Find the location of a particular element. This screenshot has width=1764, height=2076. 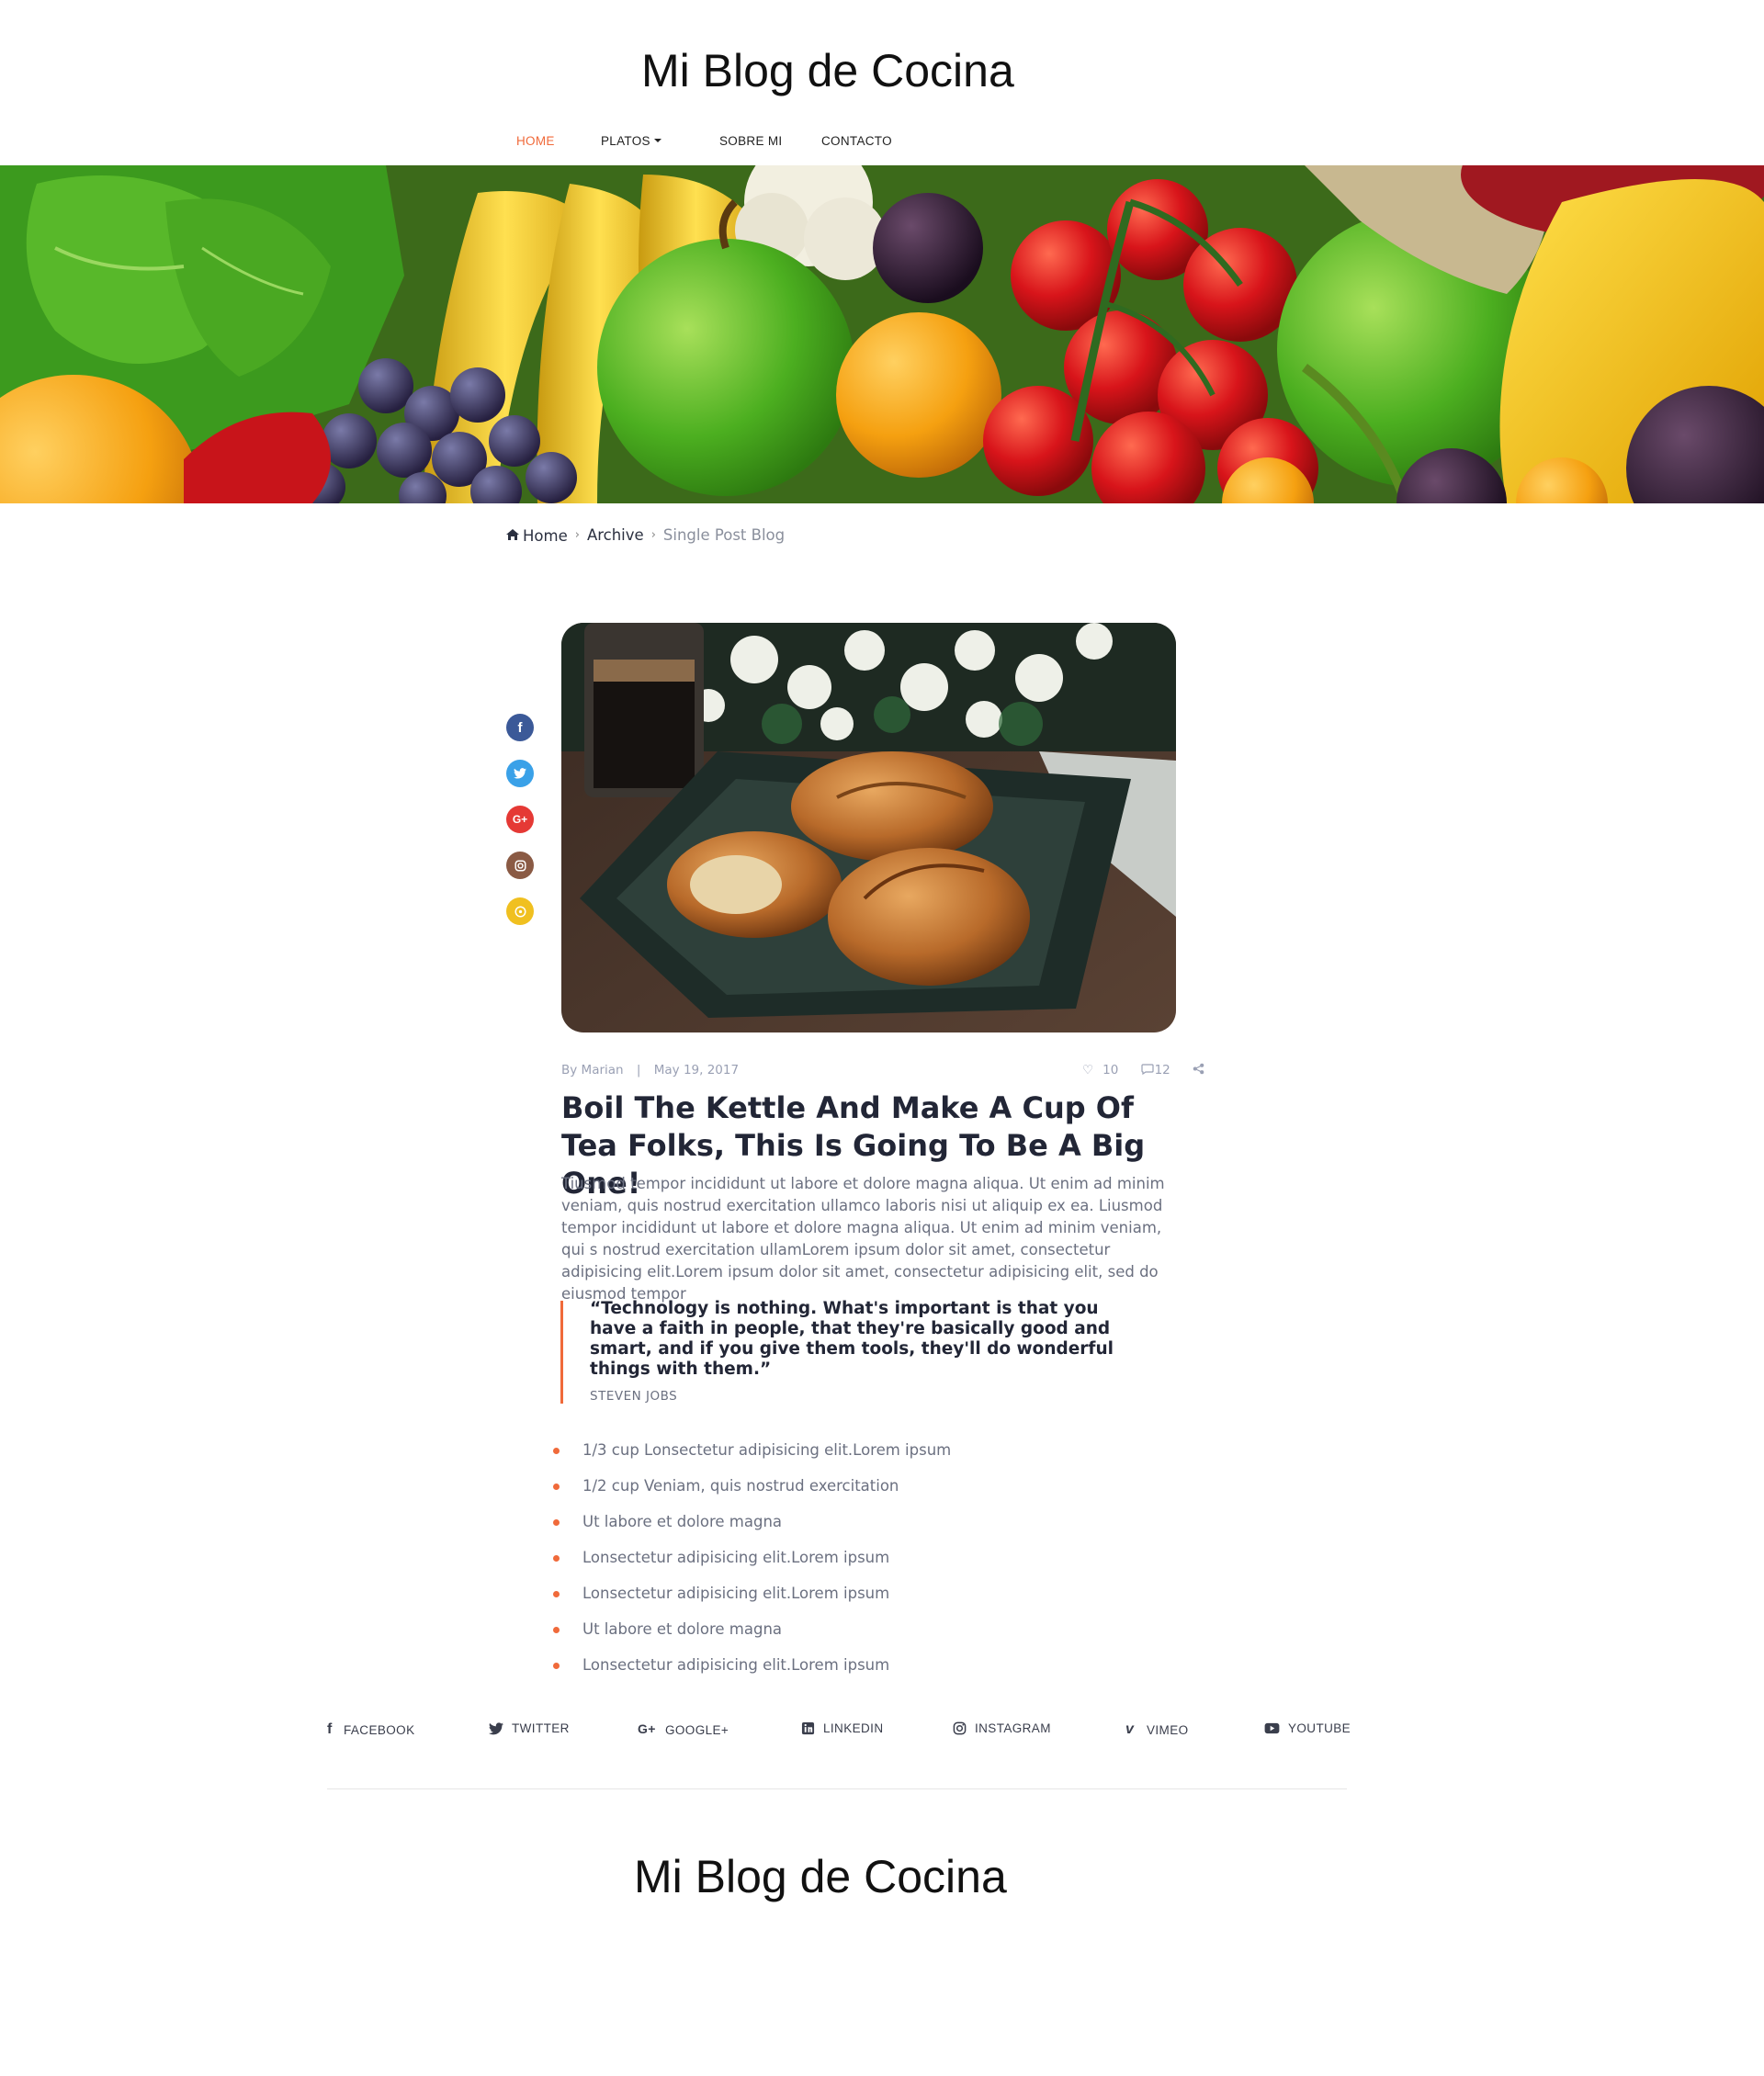

chevron-down-icon is located at coordinates (657, 140).